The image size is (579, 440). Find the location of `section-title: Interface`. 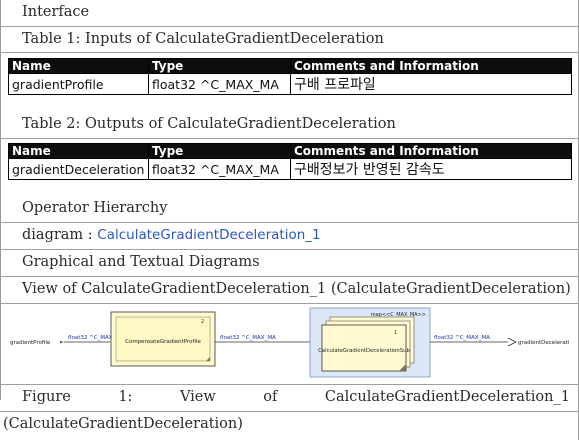

section-title: Interface is located at coordinates (56, 12).